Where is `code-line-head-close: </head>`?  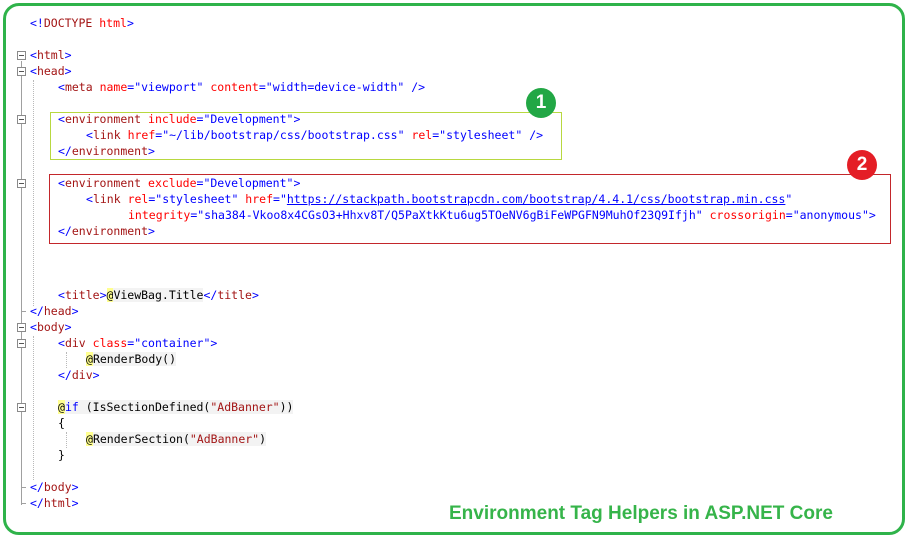
code-line-head-close: </head> is located at coordinates (54, 311).